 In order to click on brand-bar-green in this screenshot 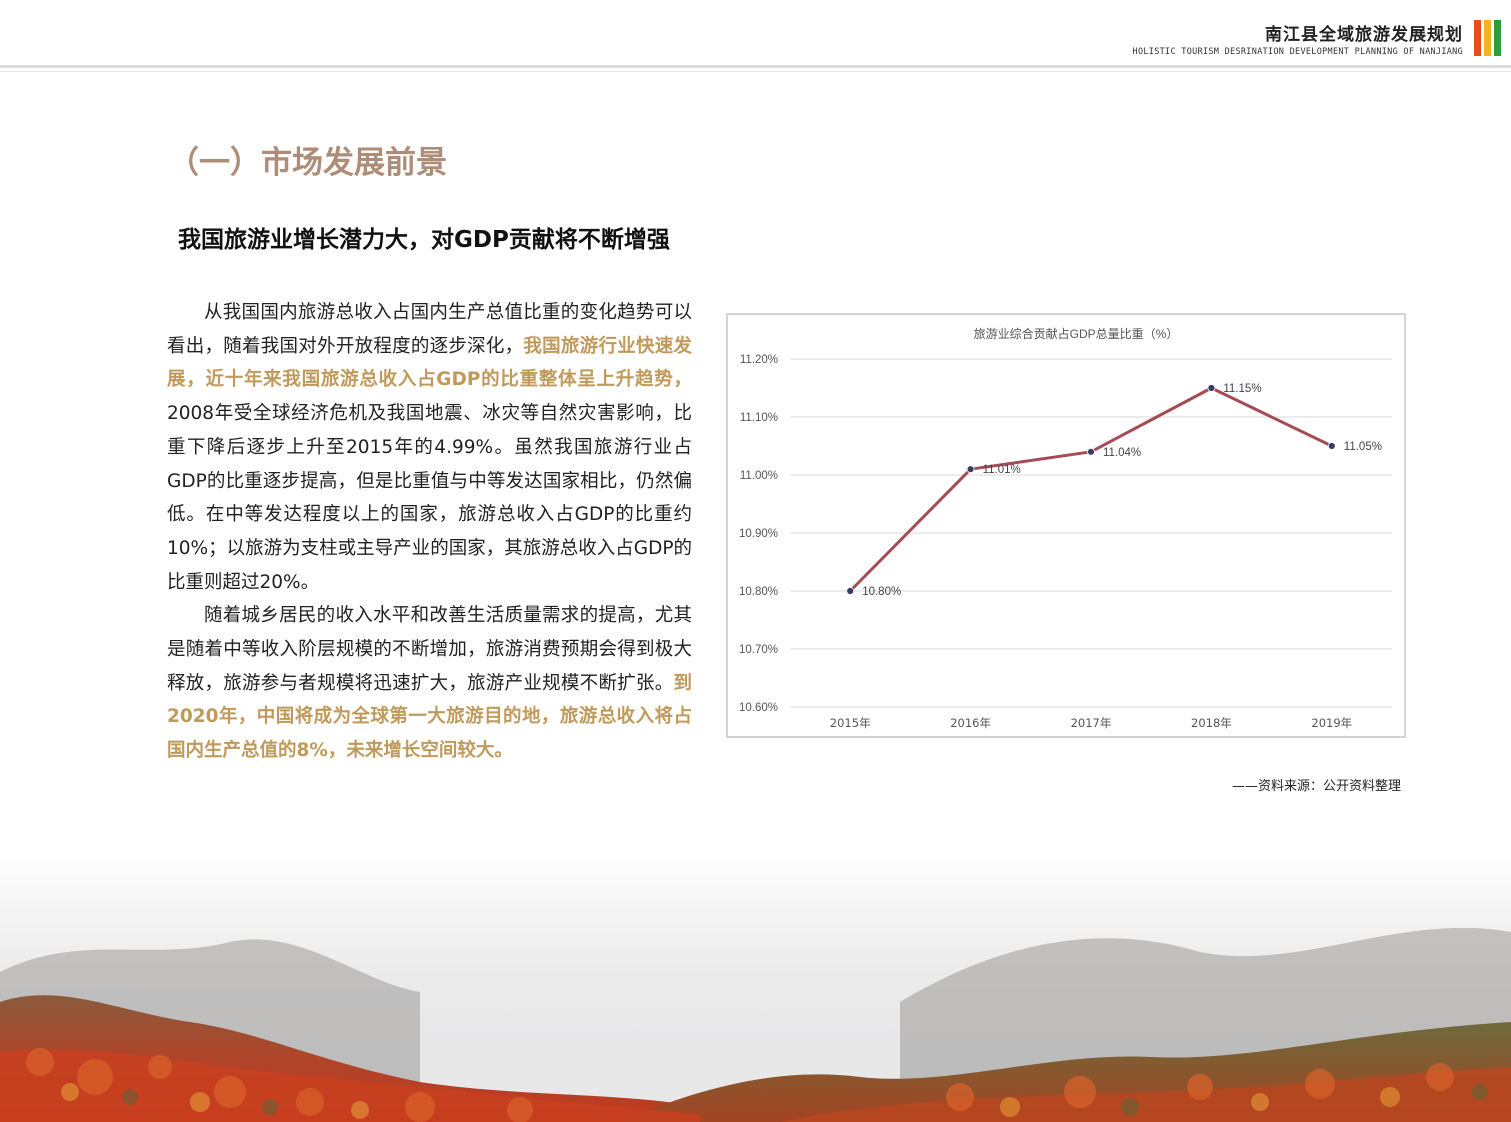, I will do `click(1497, 38)`.